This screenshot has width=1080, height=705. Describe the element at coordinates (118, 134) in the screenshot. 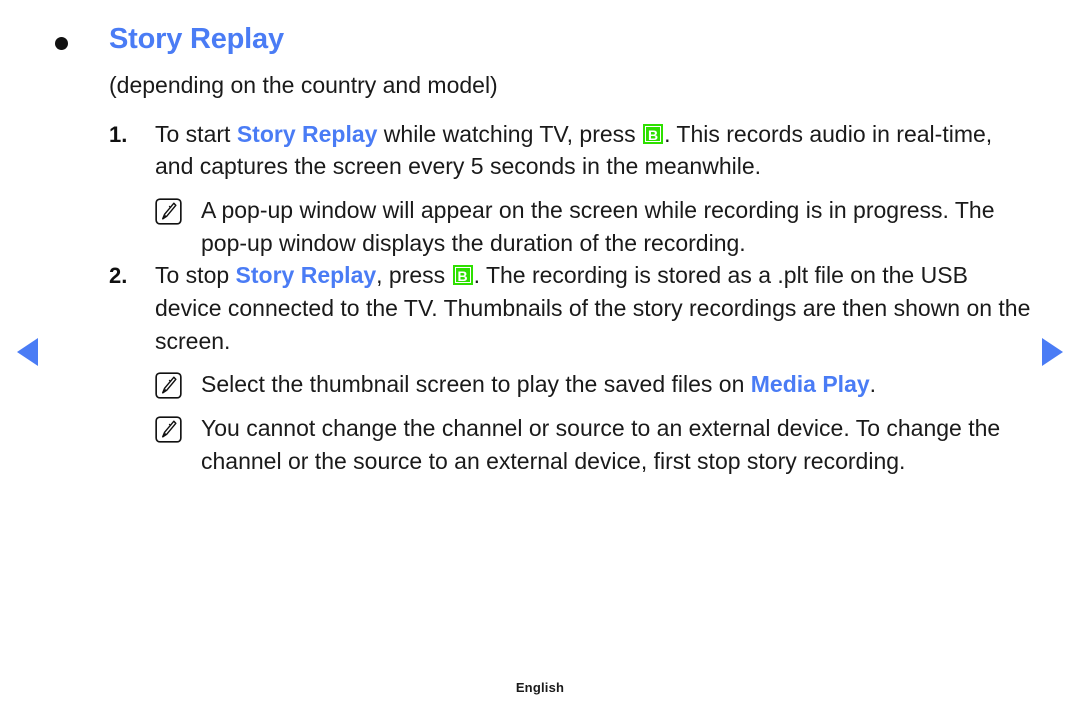

I see `step-number: 1.` at that location.